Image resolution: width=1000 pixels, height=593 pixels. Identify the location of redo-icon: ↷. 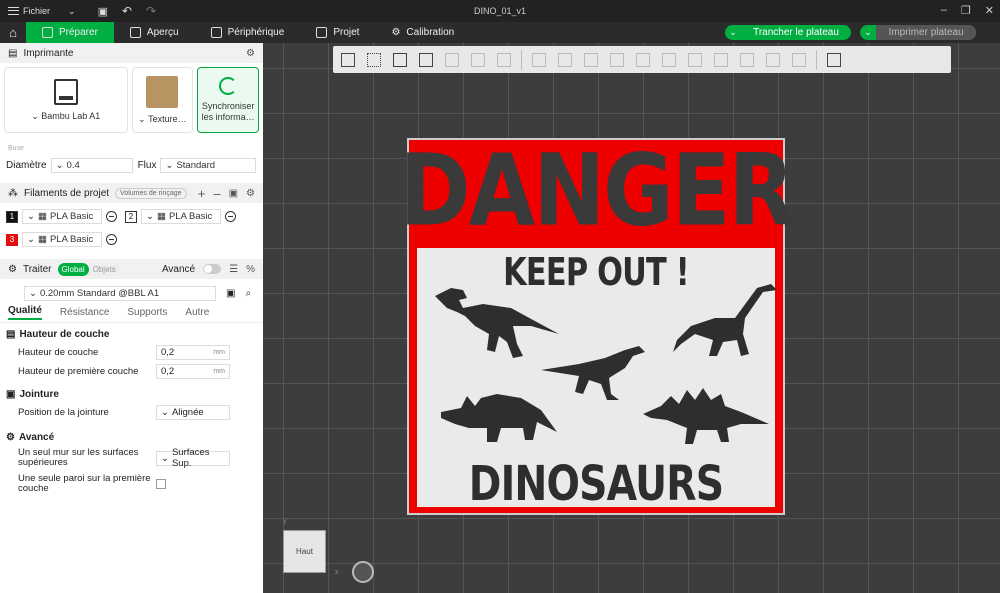
(151, 11).